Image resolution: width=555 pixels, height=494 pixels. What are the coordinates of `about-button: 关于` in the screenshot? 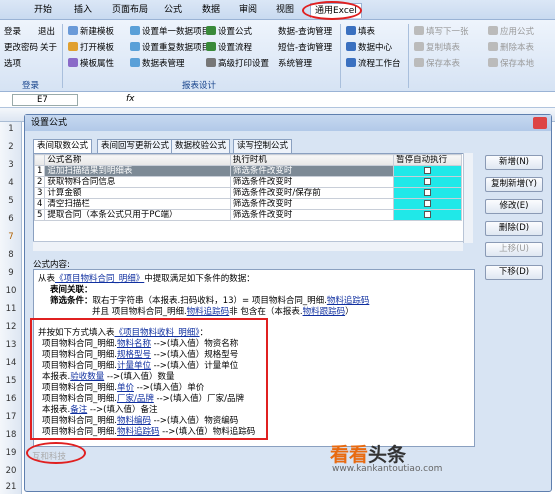 It's located at (48, 48).